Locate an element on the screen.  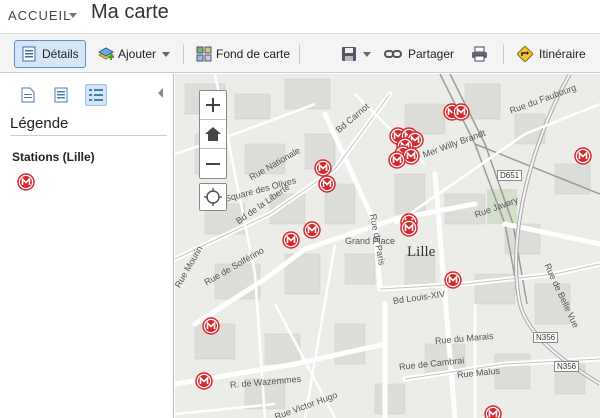
city-label: Lille is located at coordinates (421, 252).